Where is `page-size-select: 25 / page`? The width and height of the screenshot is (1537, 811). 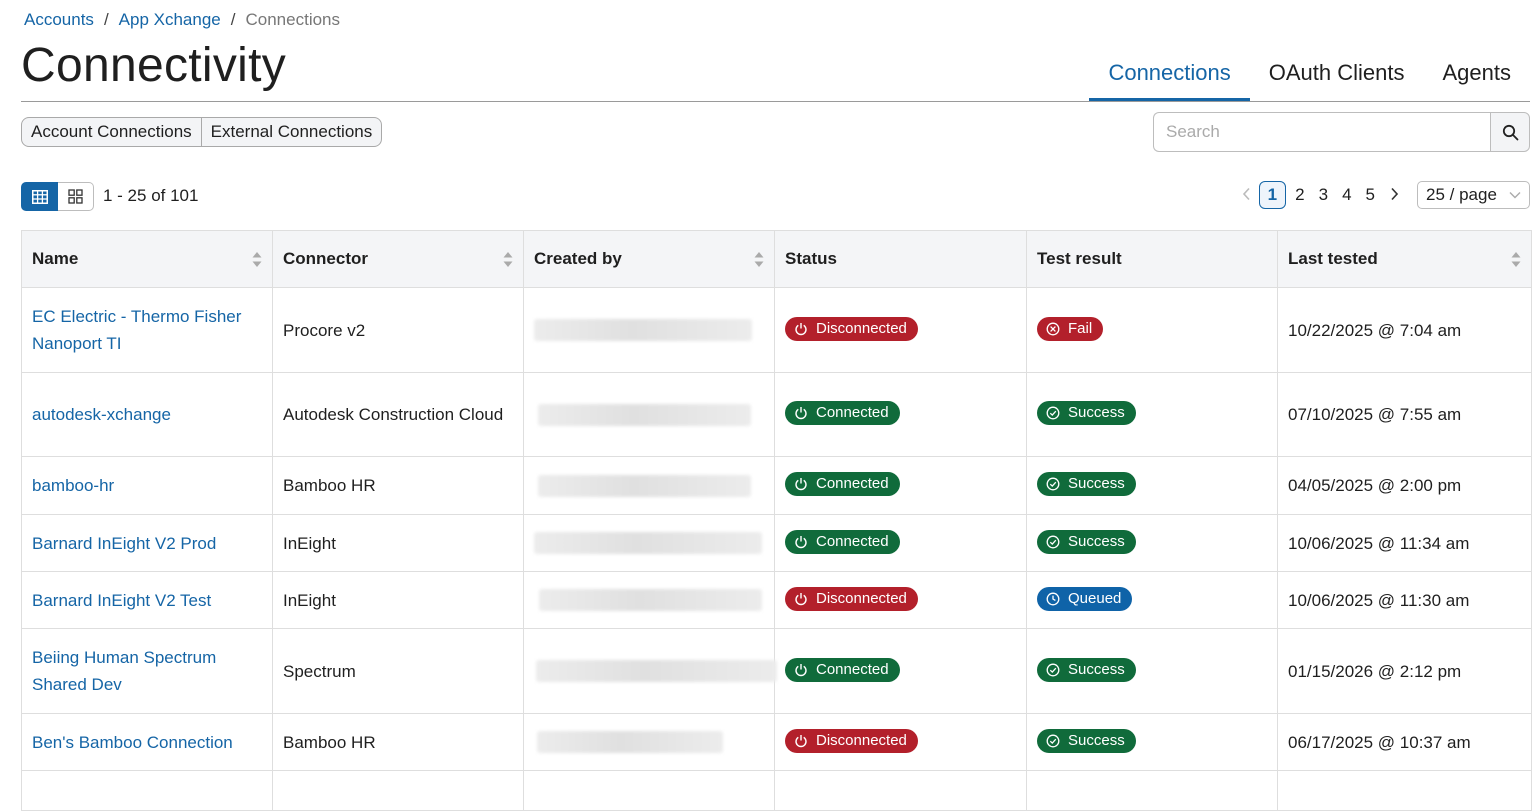 page-size-select: 25 / page is located at coordinates (1473, 195).